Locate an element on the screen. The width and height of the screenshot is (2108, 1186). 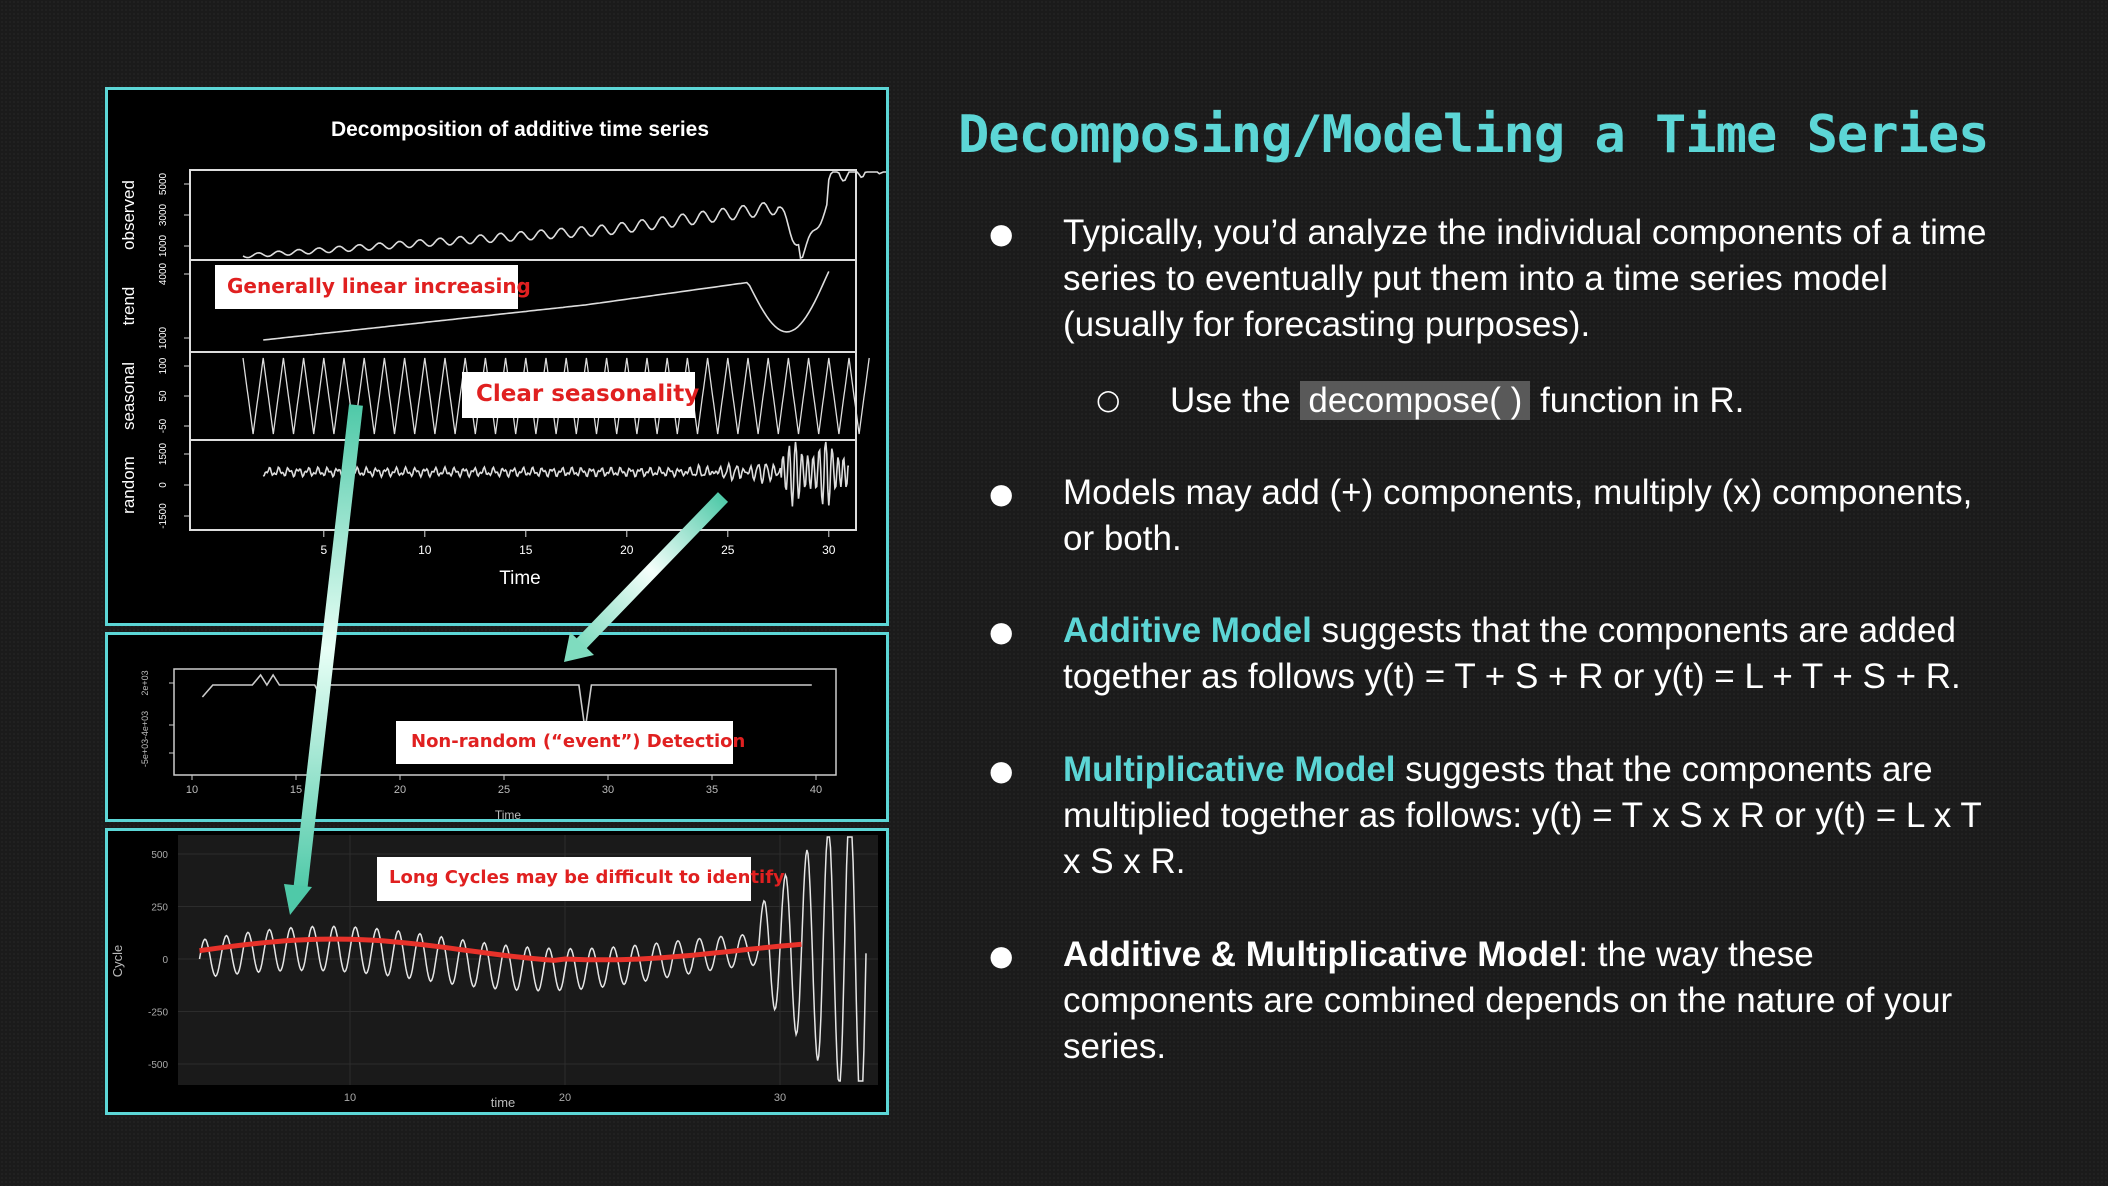
slide-title: Decomposing/Modeling a Time Series is located at coordinates (1473, 135).